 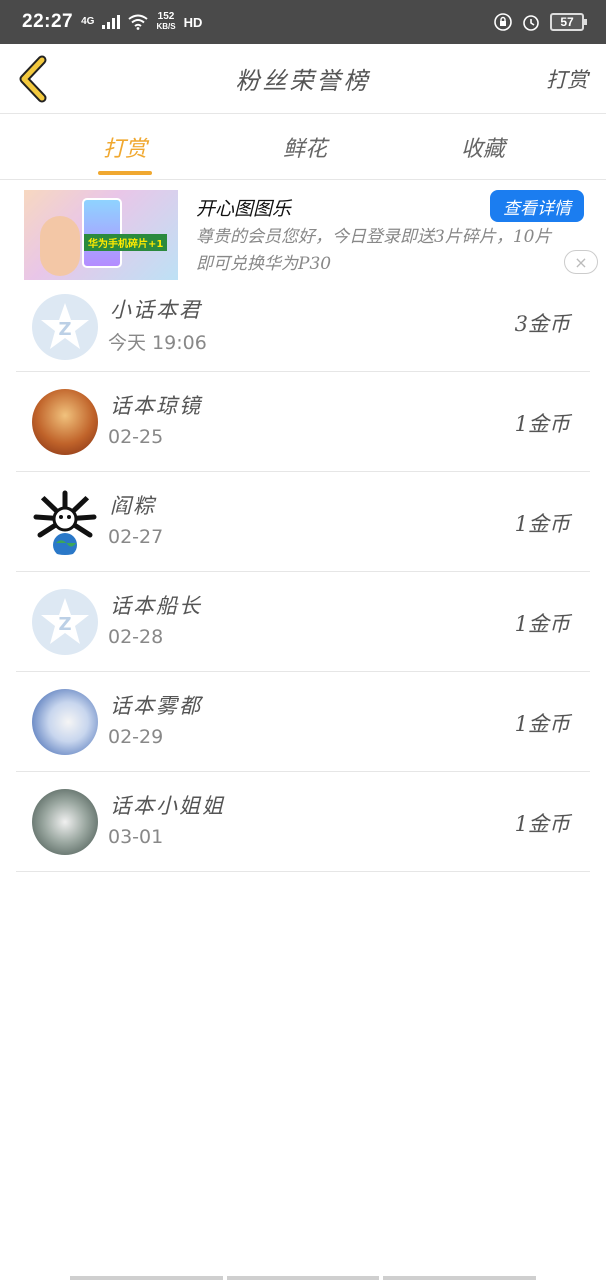 I want to click on list-item: 阎粽 02-27 1金币, so click(x=303, y=522).